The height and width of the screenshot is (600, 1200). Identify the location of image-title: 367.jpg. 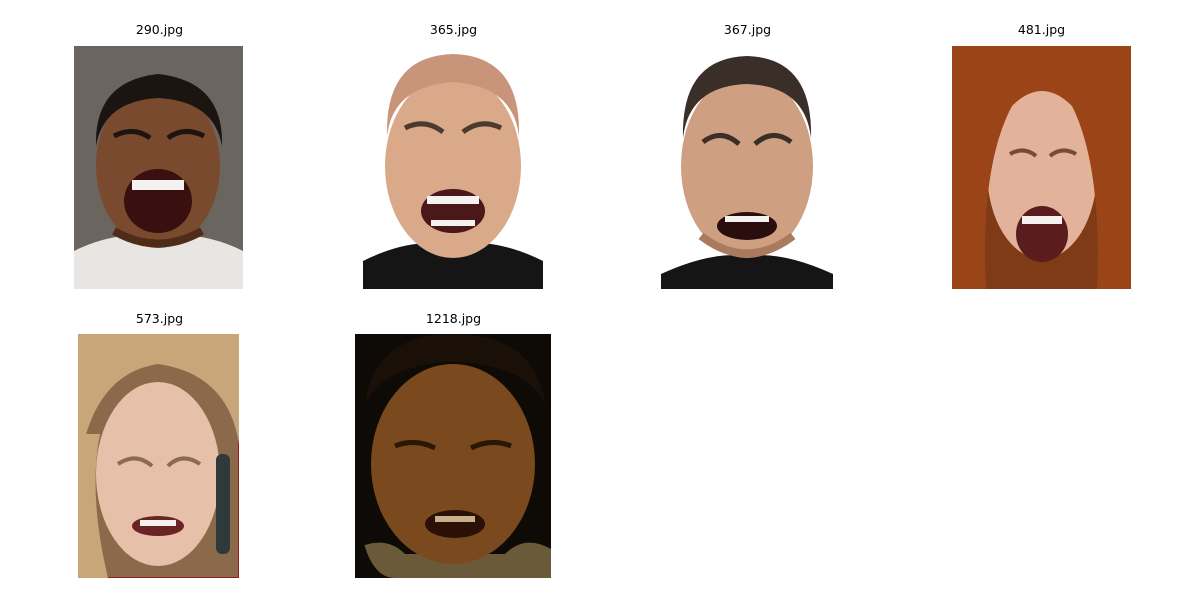
(747, 29).